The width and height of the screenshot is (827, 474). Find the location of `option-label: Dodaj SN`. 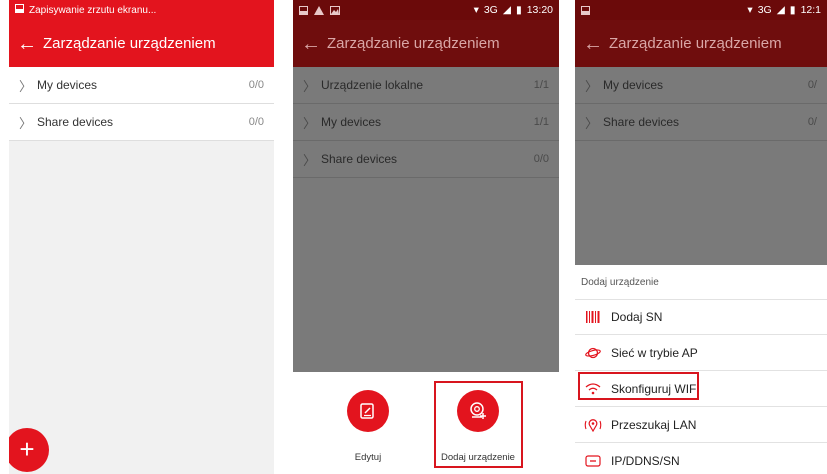

option-label: Dodaj SN is located at coordinates (637, 317).